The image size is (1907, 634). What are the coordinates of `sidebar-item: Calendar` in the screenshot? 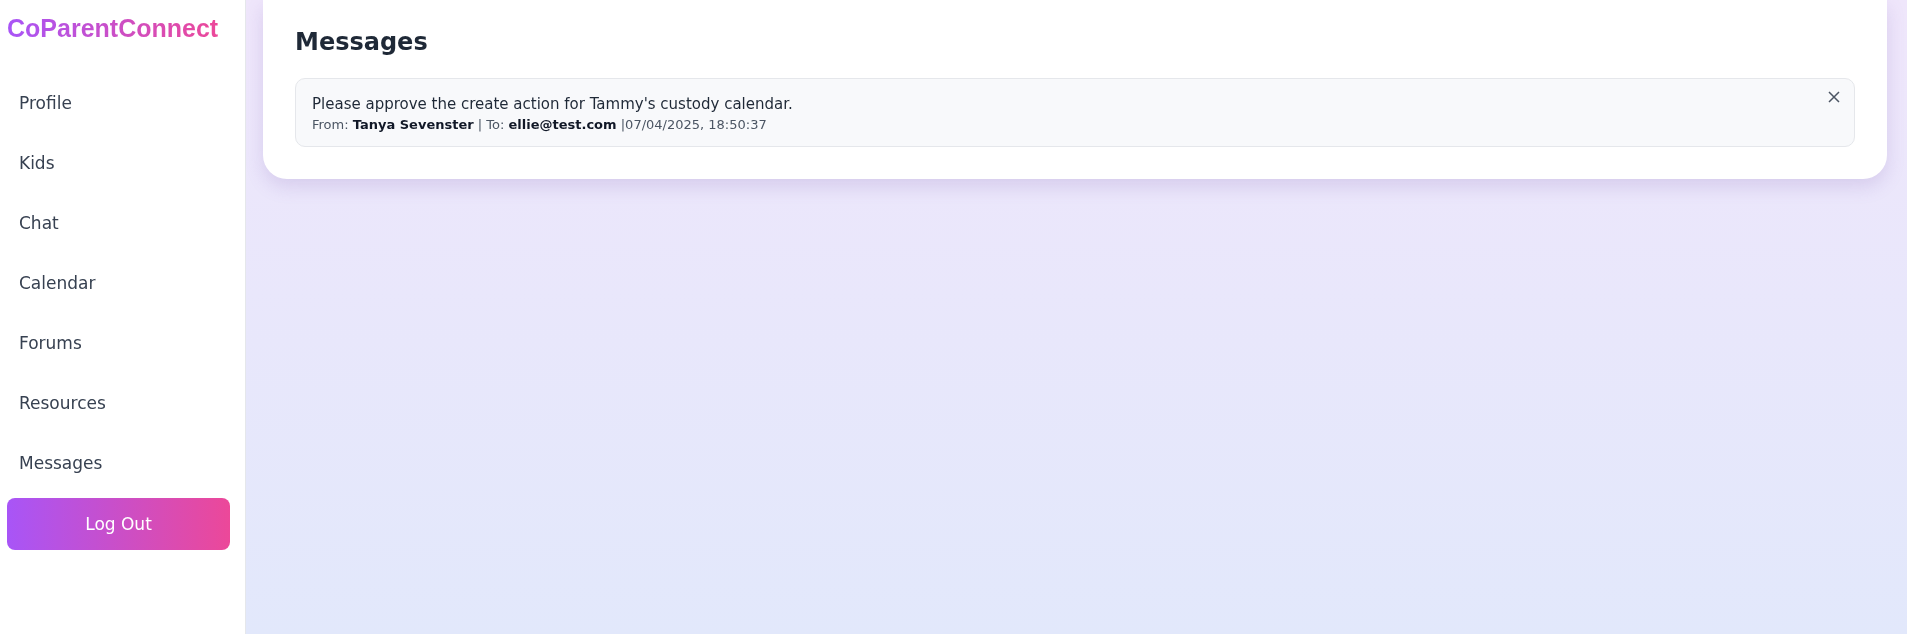 It's located at (57, 283).